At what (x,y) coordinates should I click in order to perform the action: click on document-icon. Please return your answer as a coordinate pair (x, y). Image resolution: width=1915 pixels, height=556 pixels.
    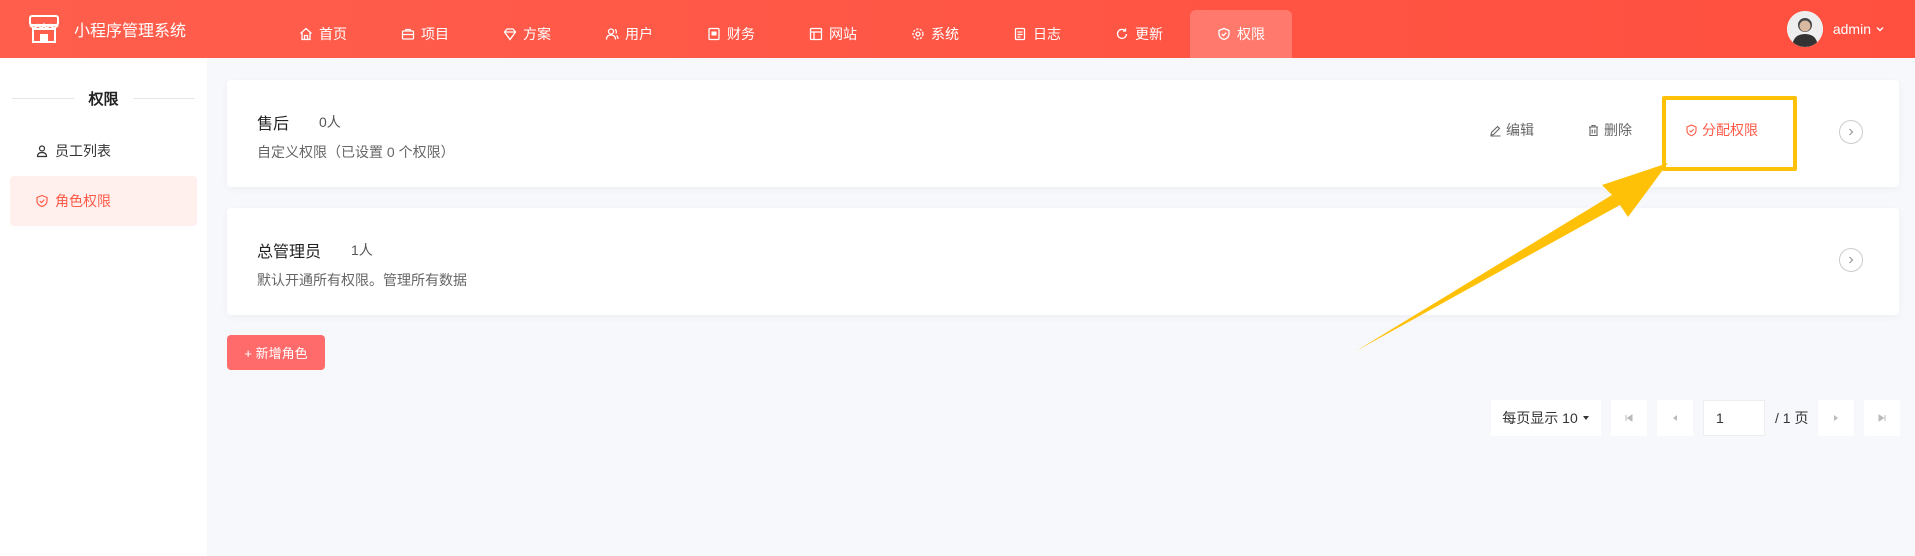
    Looking at the image, I should click on (1020, 34).